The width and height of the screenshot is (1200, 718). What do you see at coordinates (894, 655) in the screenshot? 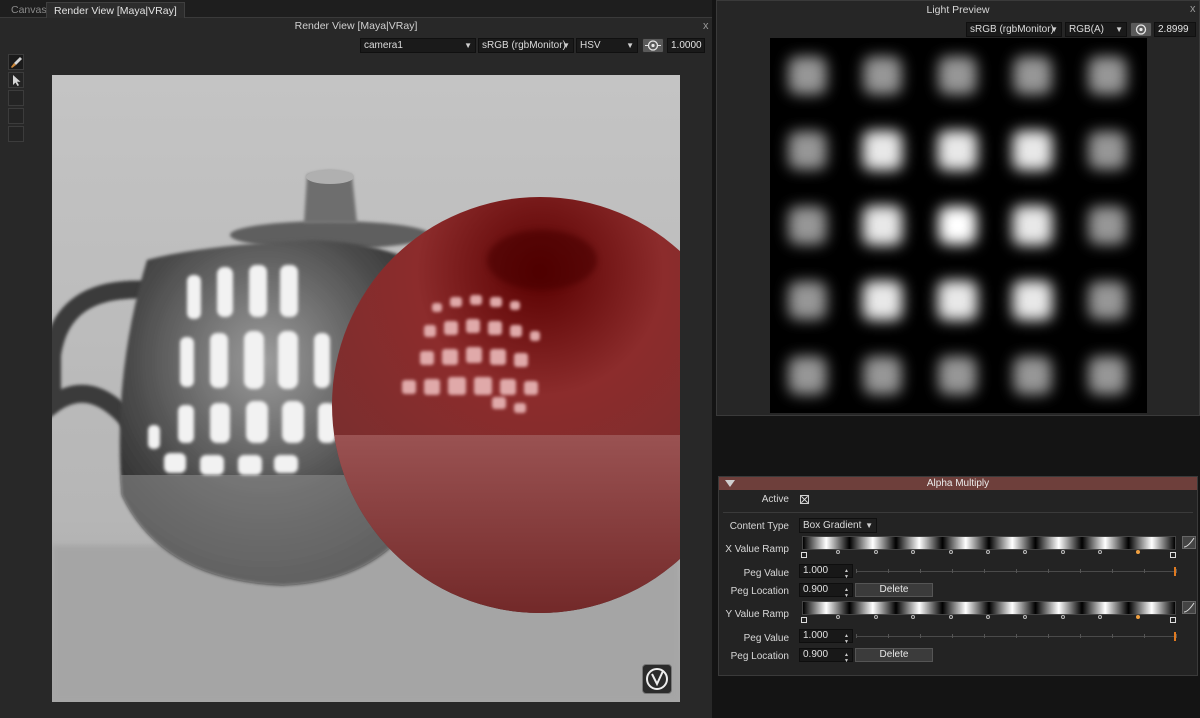
I see `y-delete-button: Delete` at bounding box center [894, 655].